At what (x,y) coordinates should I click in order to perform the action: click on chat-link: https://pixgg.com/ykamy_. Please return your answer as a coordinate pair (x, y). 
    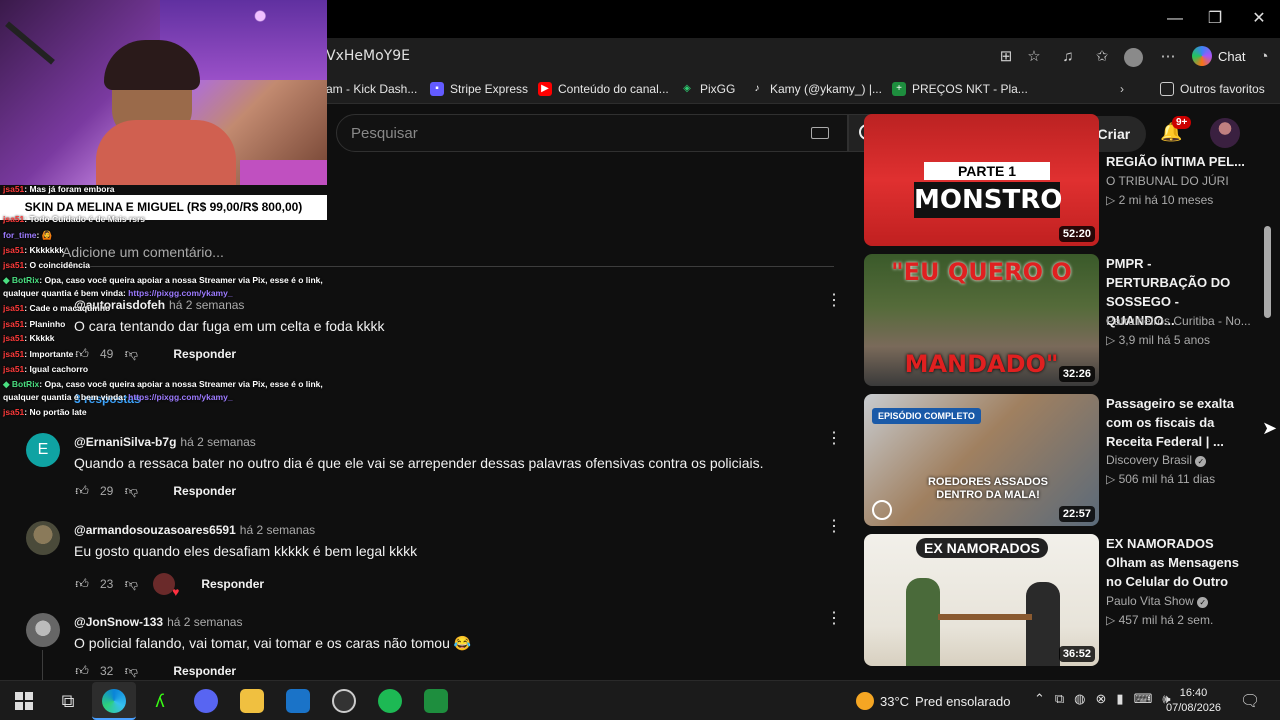
    Looking at the image, I should click on (180, 397).